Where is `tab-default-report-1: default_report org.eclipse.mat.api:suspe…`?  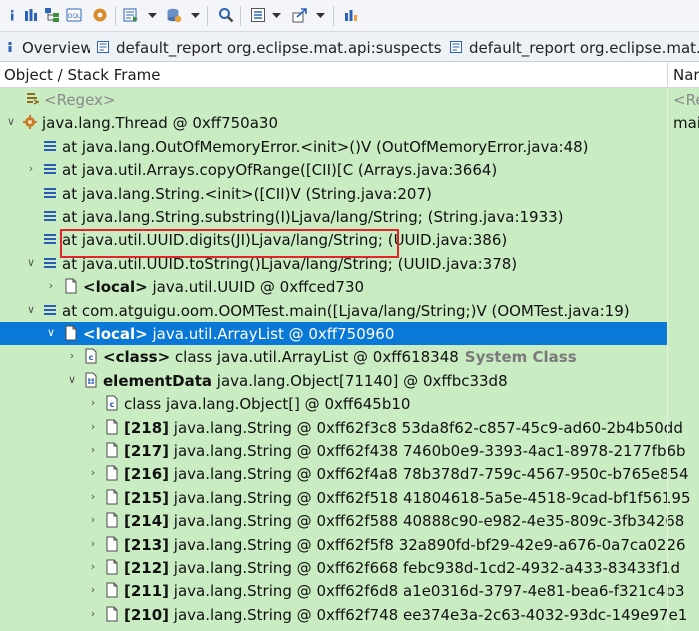
tab-default-report-1: default_report org.eclipse.mat.api:suspe… is located at coordinates (271, 46).